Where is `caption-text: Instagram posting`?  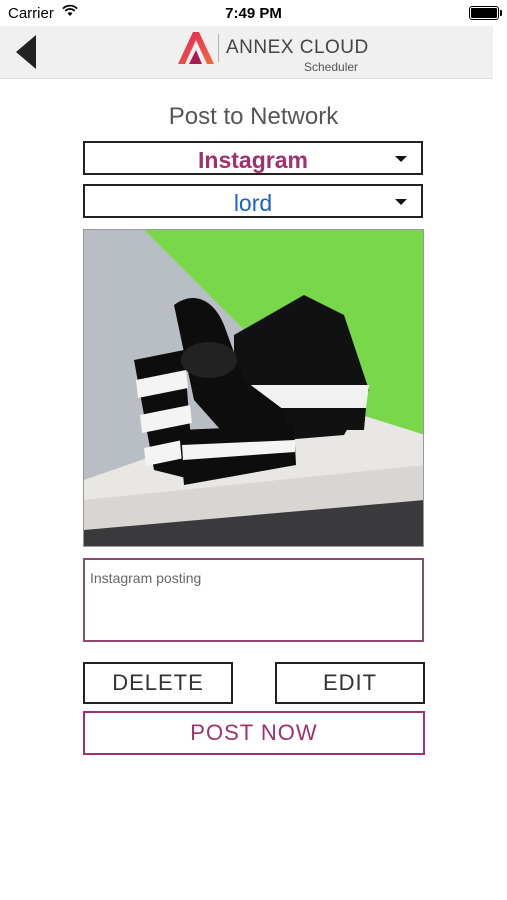
caption-text: Instagram posting is located at coordinates (146, 578).